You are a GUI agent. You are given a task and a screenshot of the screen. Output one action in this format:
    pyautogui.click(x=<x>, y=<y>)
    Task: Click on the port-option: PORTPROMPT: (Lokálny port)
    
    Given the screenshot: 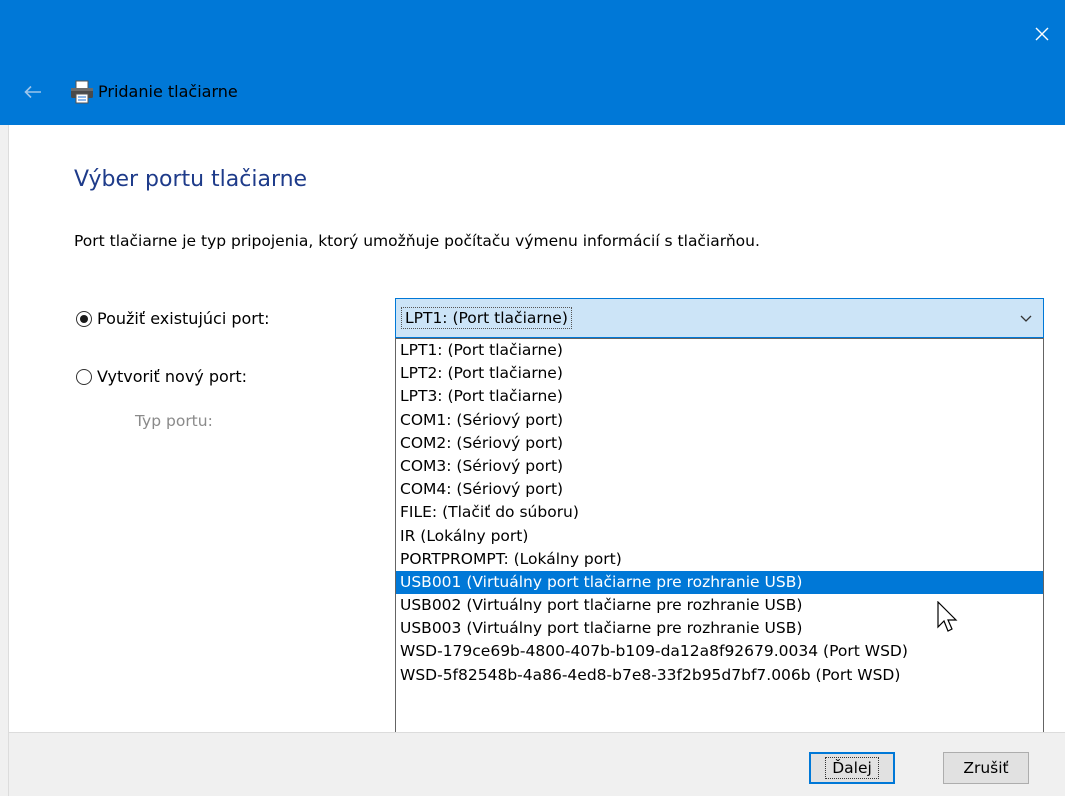 What is the action you would take?
    pyautogui.click(x=719, y=559)
    